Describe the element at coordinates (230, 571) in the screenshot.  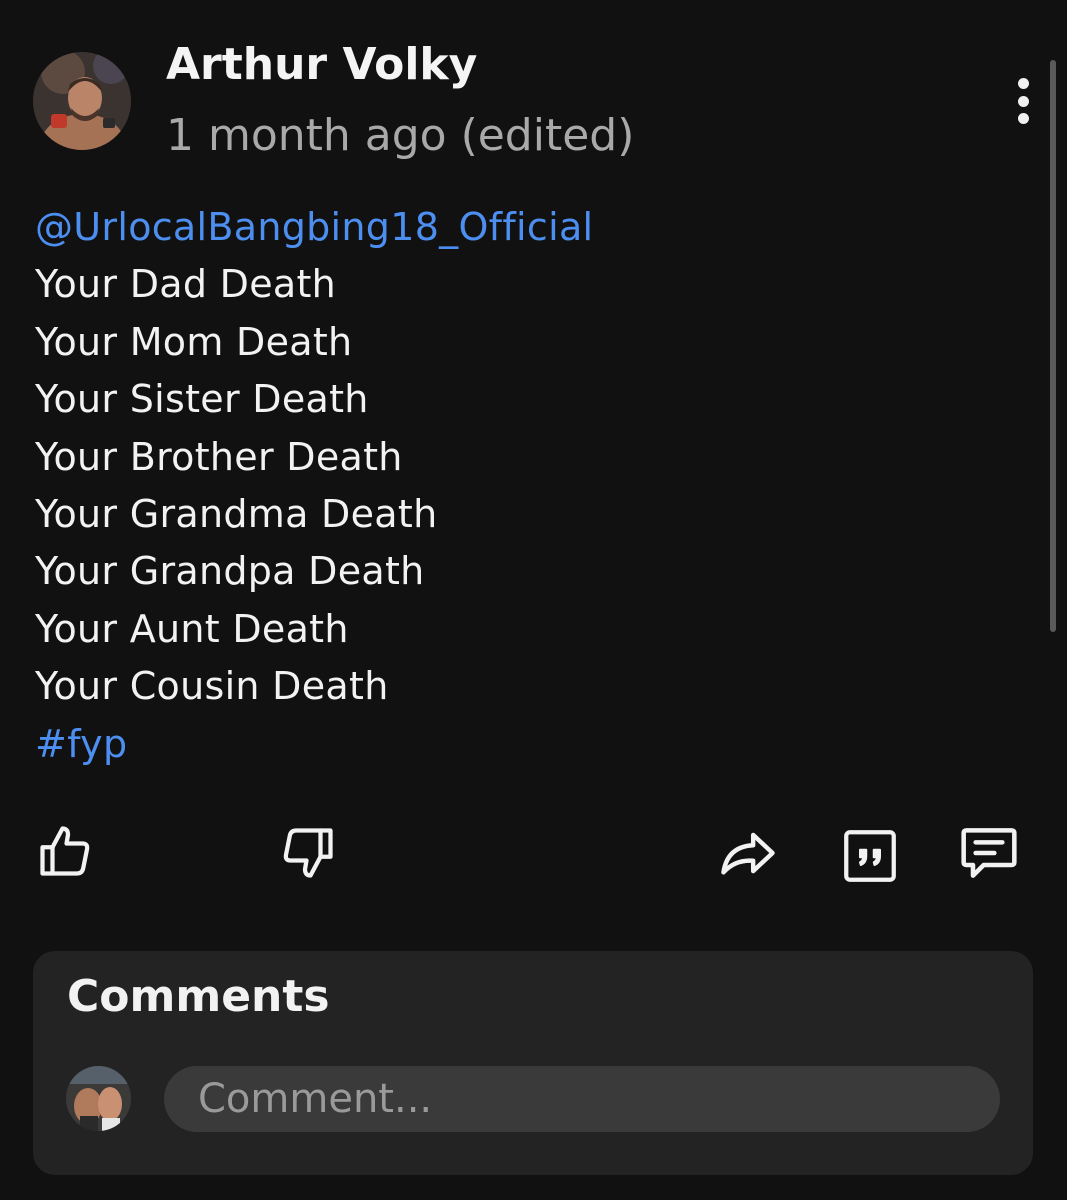
I see `post-line: Your Grandpa Death` at that location.